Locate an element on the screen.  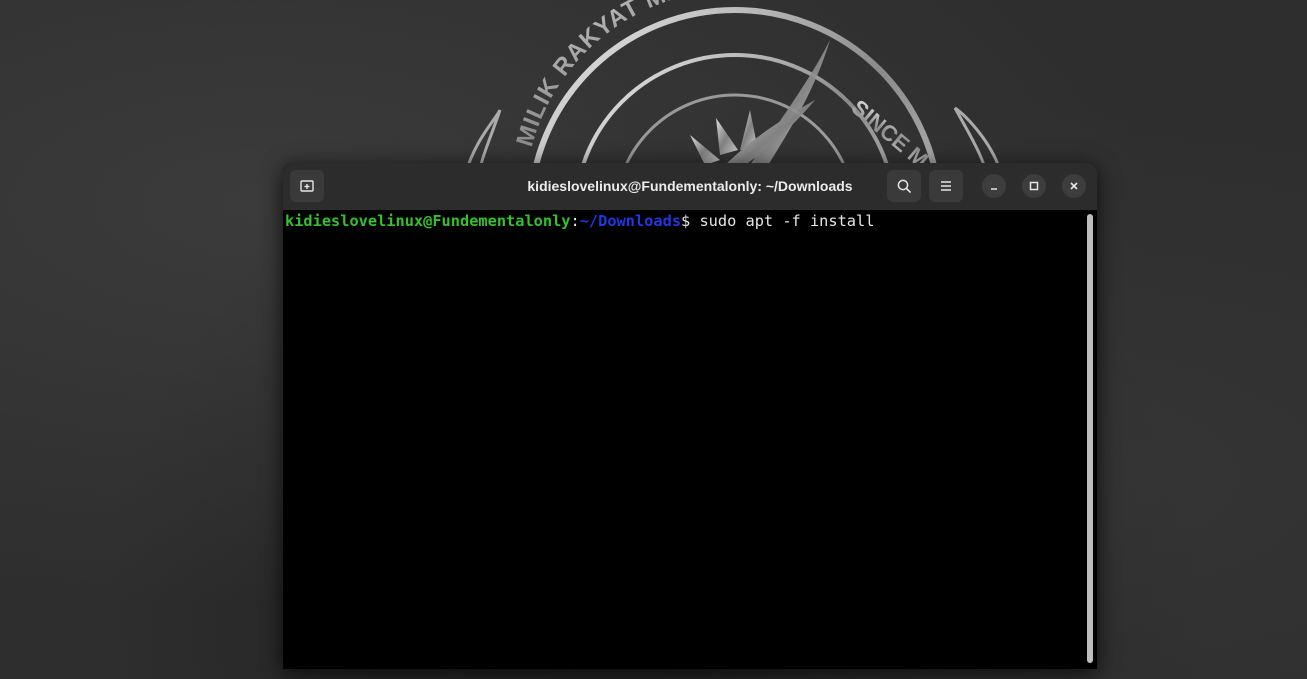
minimize-button is located at coordinates (994, 186).